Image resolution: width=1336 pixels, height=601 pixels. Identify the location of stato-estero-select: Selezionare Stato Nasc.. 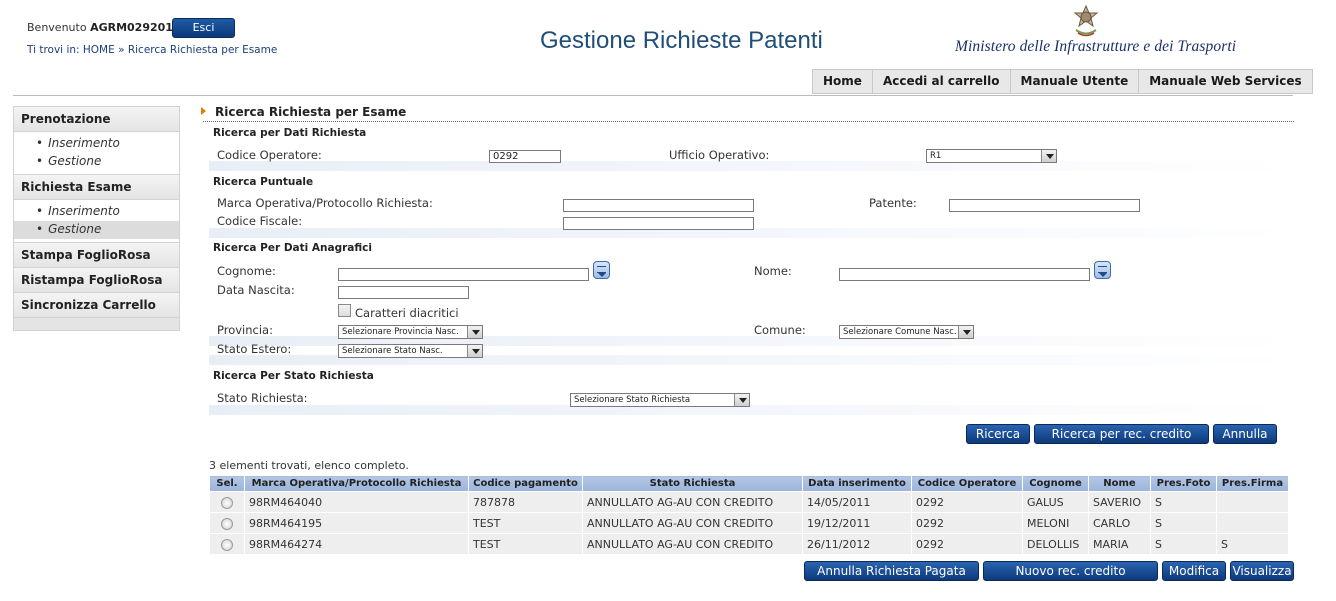
(410, 351).